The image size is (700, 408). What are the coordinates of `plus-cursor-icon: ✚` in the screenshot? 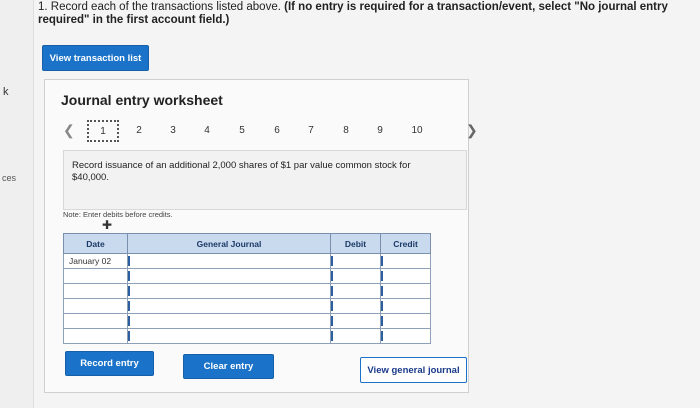 It's located at (107, 225).